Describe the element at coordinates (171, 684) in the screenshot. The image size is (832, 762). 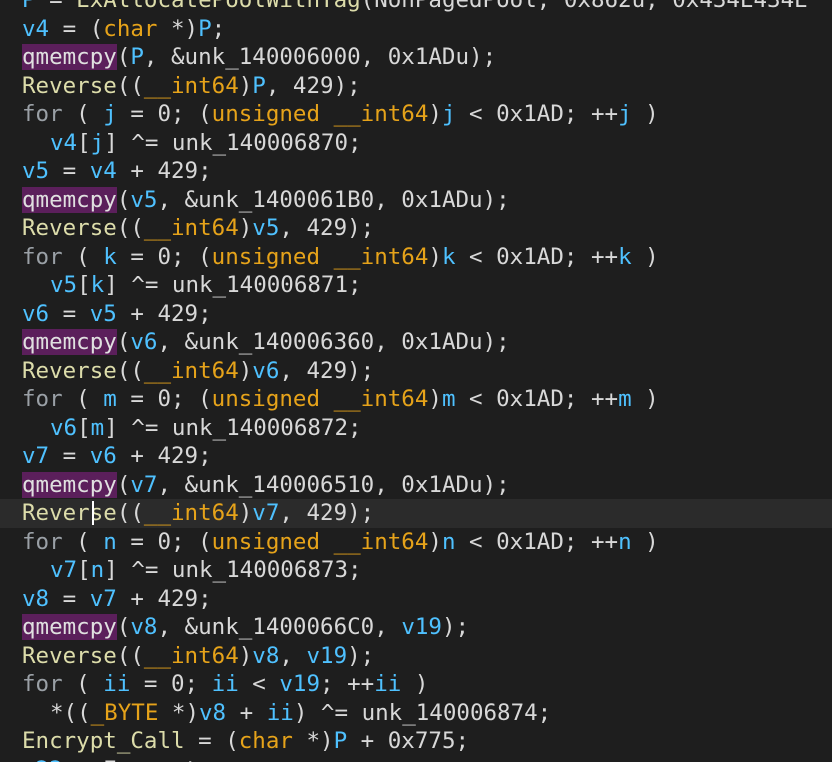
I see `code-token: = 0;` at that location.